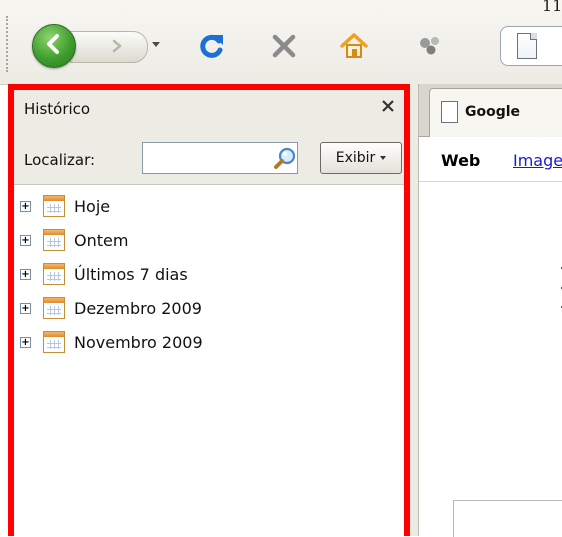  What do you see at coordinates (354, 46) in the screenshot?
I see `home-icon` at bounding box center [354, 46].